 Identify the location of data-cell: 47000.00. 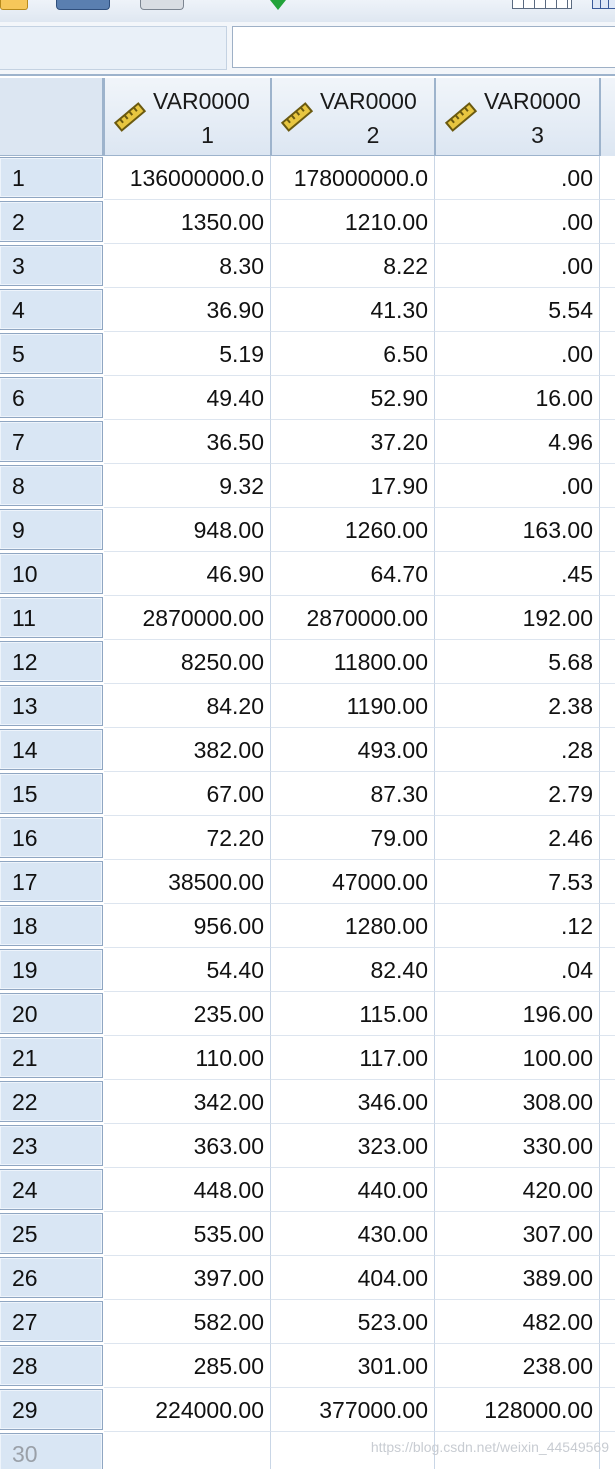
(353, 882).